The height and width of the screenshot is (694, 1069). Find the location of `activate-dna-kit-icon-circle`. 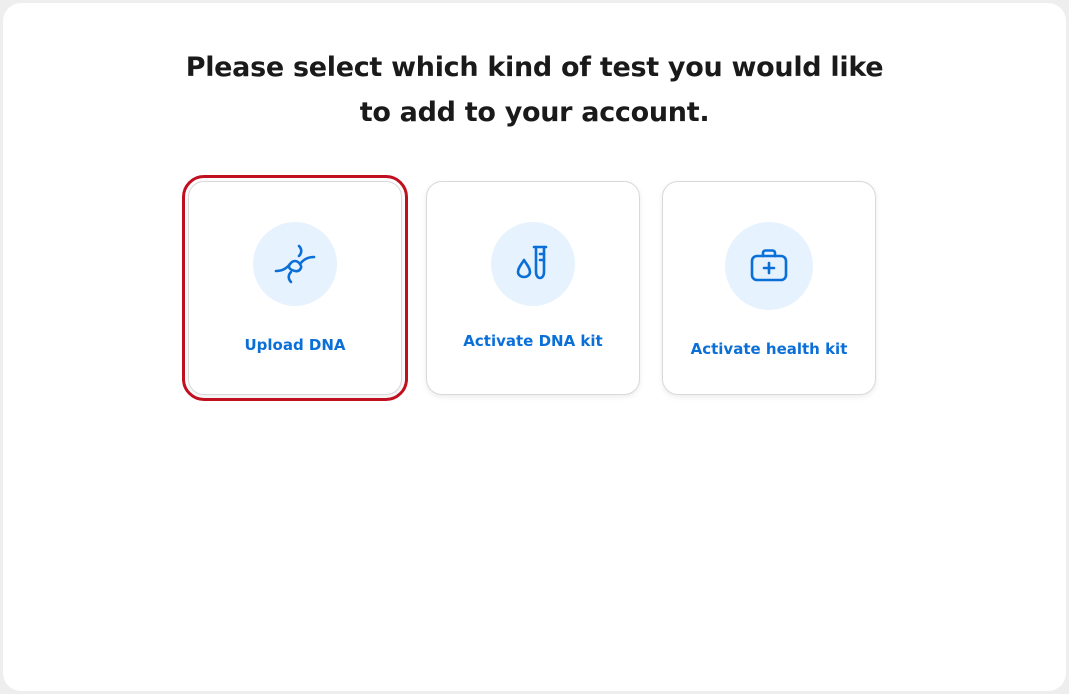

activate-dna-kit-icon-circle is located at coordinates (533, 264).